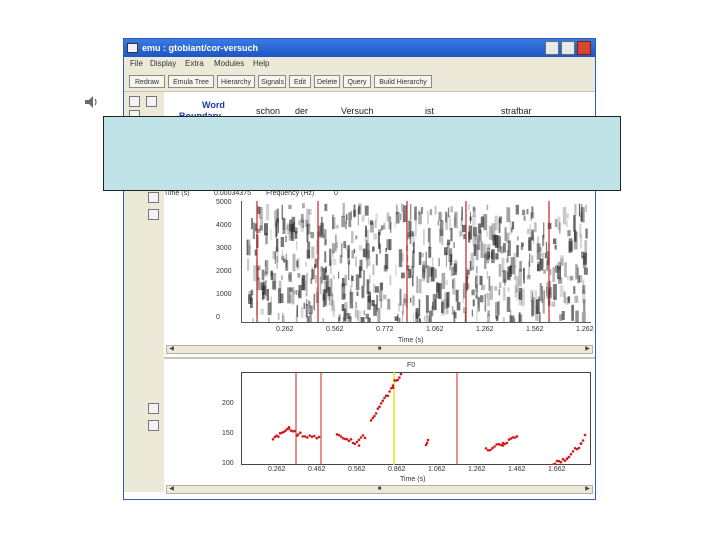 The height and width of the screenshot is (540, 720). What do you see at coordinates (153, 408) in the screenshot?
I see `f0-tool-icon` at bounding box center [153, 408].